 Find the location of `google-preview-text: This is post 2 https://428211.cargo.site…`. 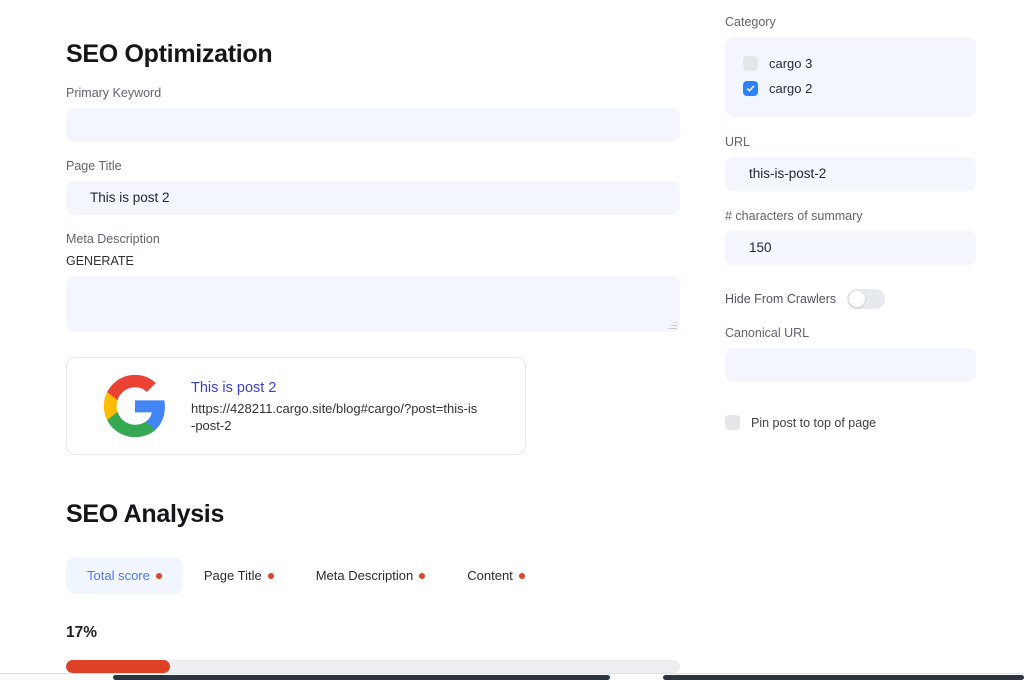

google-preview-text: This is post 2 https://428211.cargo.site… is located at coordinates (336, 406).